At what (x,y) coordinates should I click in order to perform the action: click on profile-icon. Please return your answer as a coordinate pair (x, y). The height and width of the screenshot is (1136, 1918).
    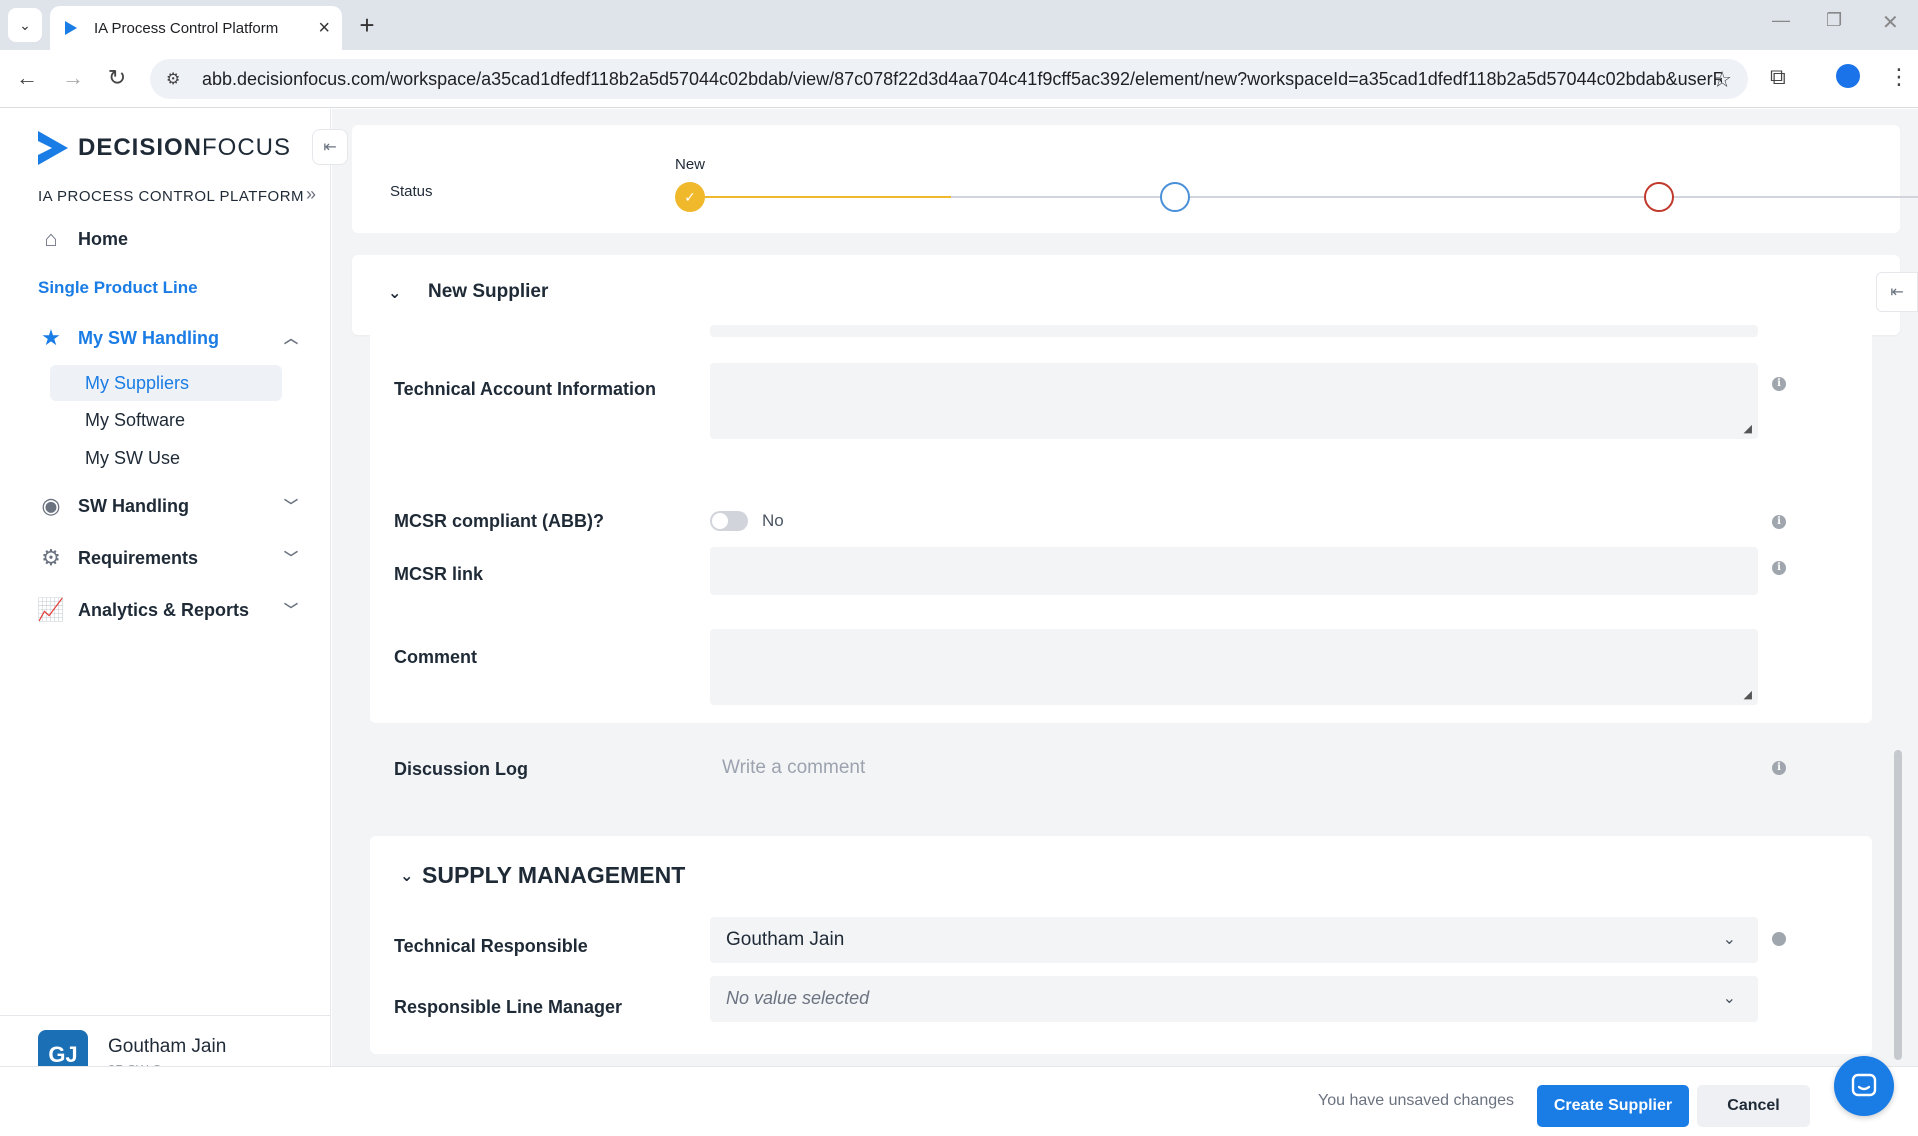
    Looking at the image, I should click on (1848, 76).